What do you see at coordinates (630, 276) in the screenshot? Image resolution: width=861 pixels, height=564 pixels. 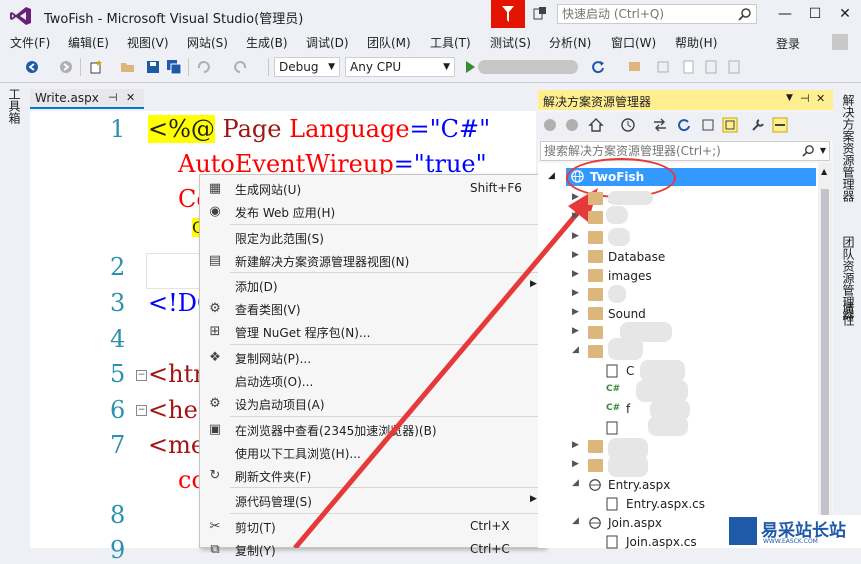 I see `tree-node-label: images` at bounding box center [630, 276].